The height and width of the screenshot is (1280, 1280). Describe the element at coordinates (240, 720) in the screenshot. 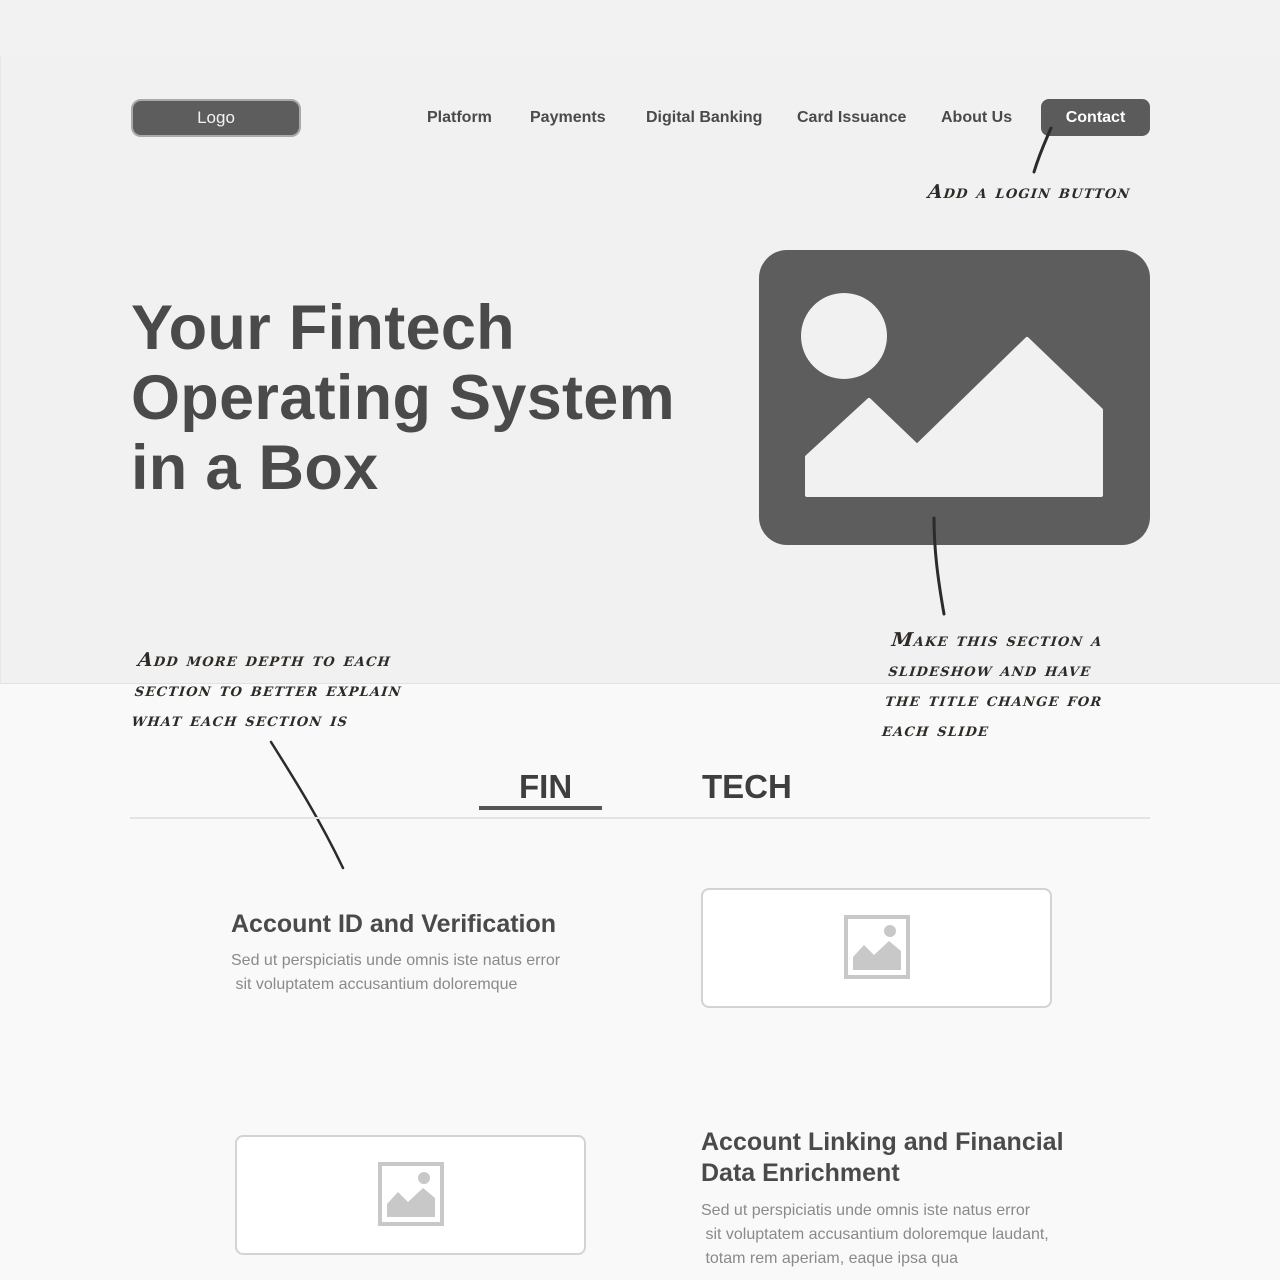

I see `annotation-line: what each section is` at that location.